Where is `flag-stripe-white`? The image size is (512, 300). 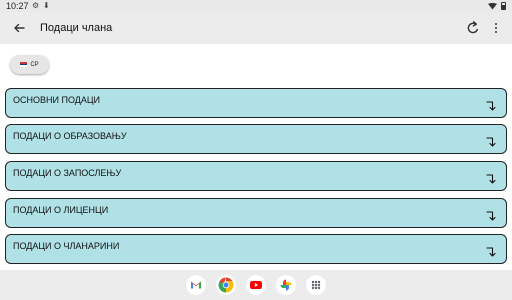
flag-stripe-white is located at coordinates (24, 66).